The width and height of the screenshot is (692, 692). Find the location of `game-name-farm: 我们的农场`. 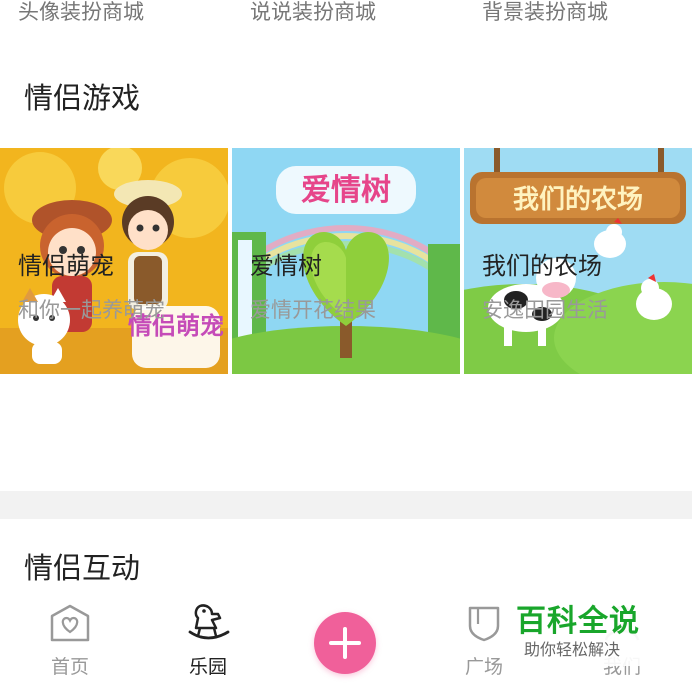

game-name-farm: 我们的农场 is located at coordinates (542, 266).